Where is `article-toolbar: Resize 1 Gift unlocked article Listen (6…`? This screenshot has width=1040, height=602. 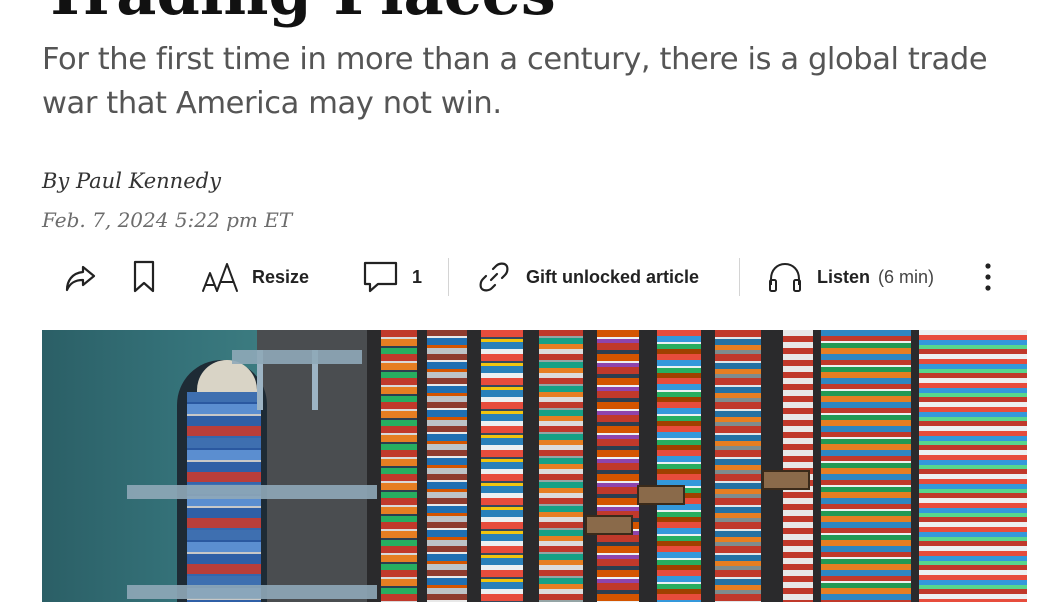 article-toolbar: Resize 1 Gift unlocked article Listen (6… is located at coordinates (534, 277).